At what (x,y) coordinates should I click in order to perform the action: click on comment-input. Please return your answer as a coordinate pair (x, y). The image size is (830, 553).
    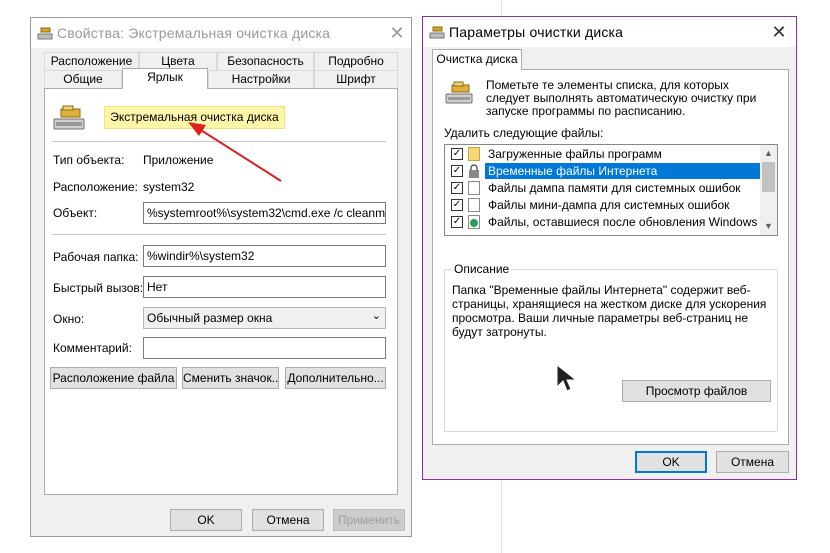
    Looking at the image, I should click on (264, 348).